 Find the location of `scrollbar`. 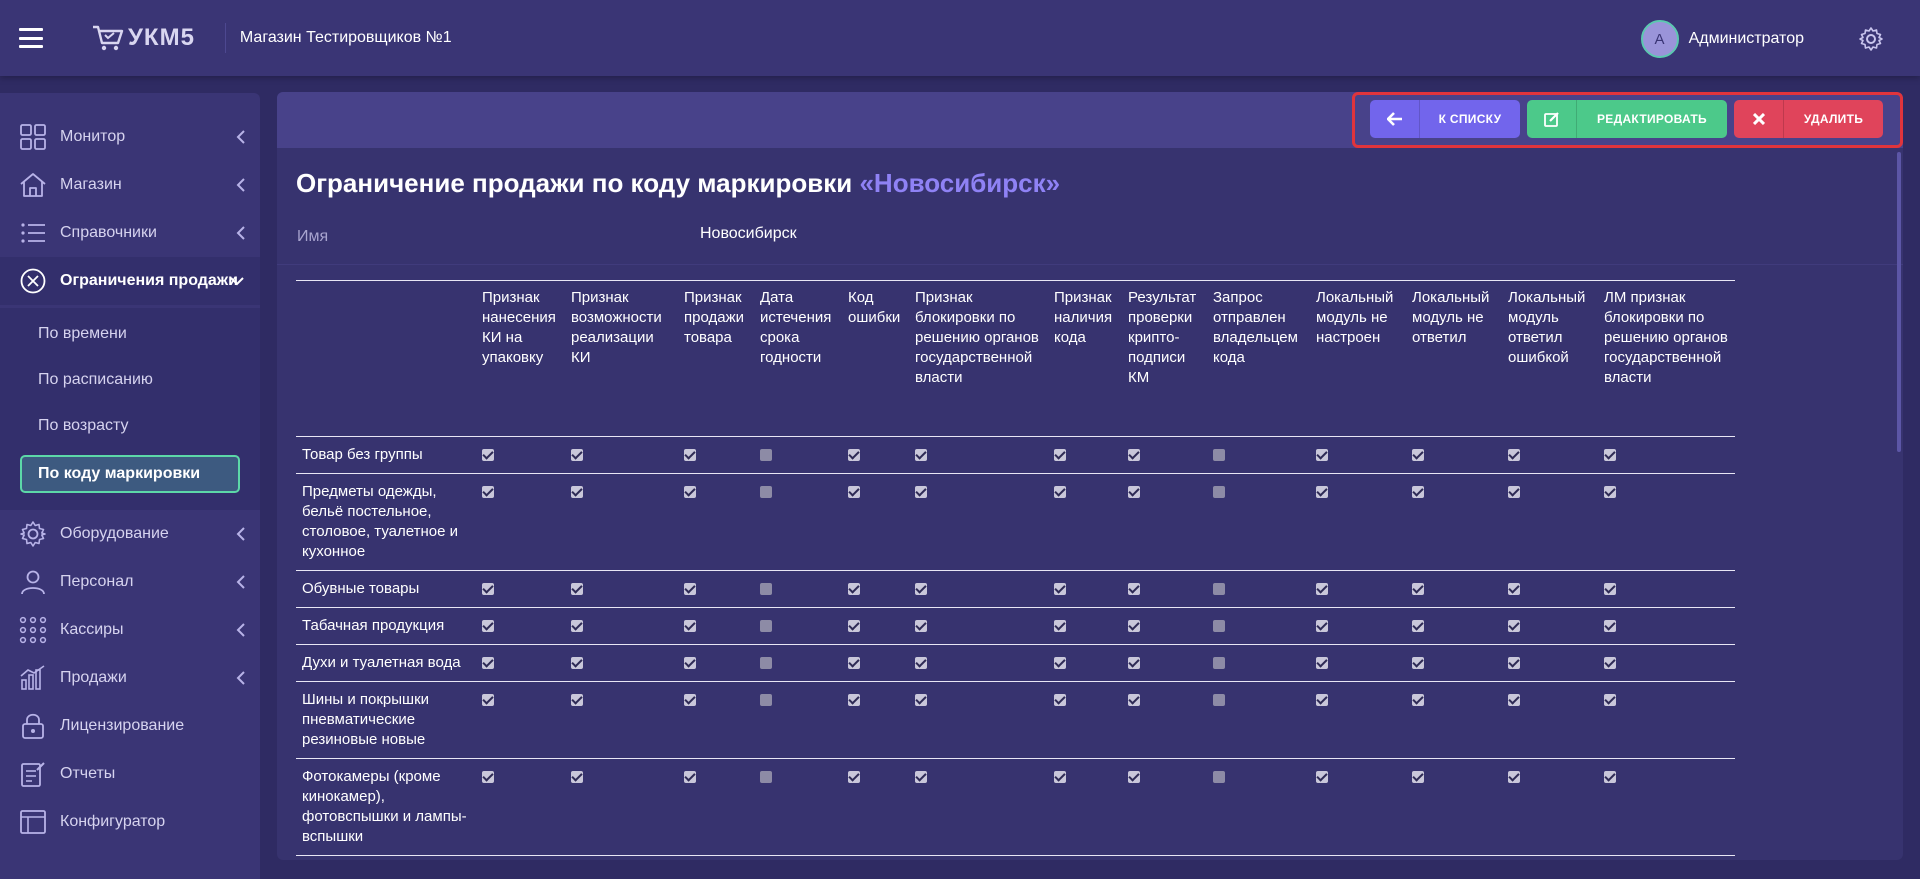

scrollbar is located at coordinates (1899, 302).